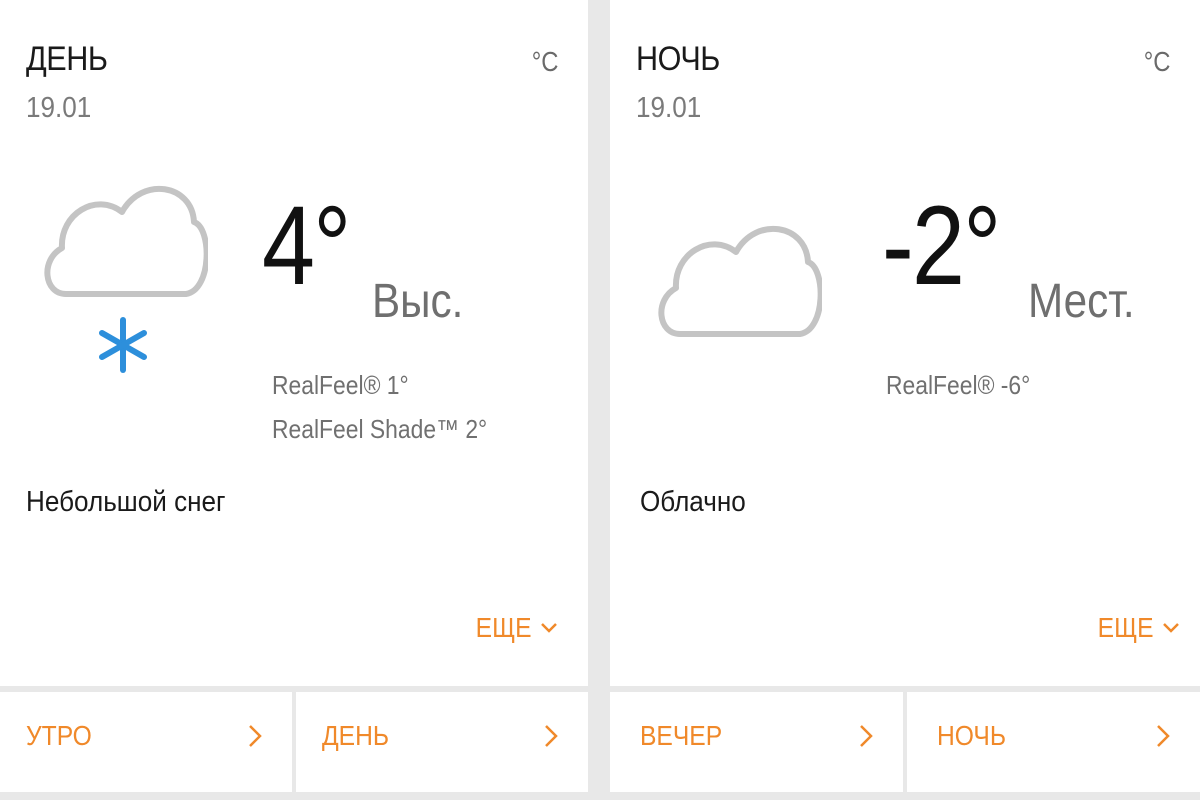  What do you see at coordinates (67, 59) in the screenshot?
I see `card-title: ДЕНЬ` at bounding box center [67, 59].